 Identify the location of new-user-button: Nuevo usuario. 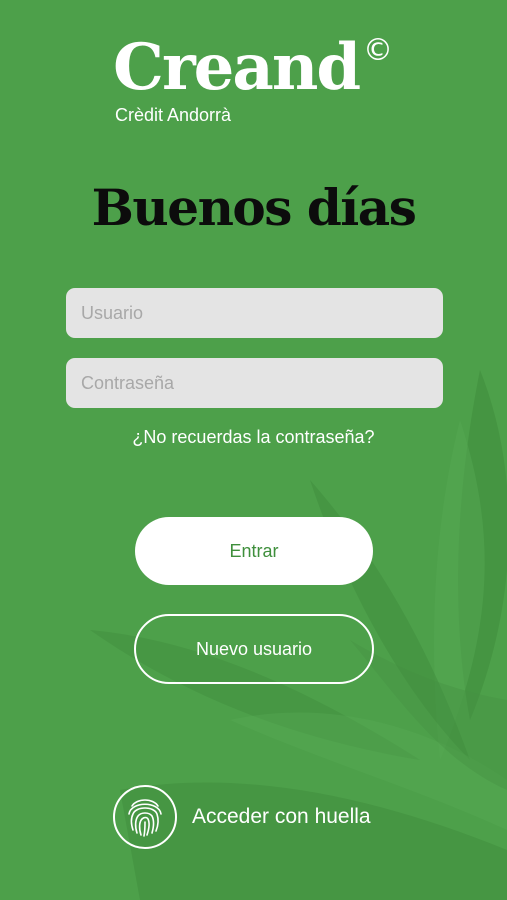
(254, 649).